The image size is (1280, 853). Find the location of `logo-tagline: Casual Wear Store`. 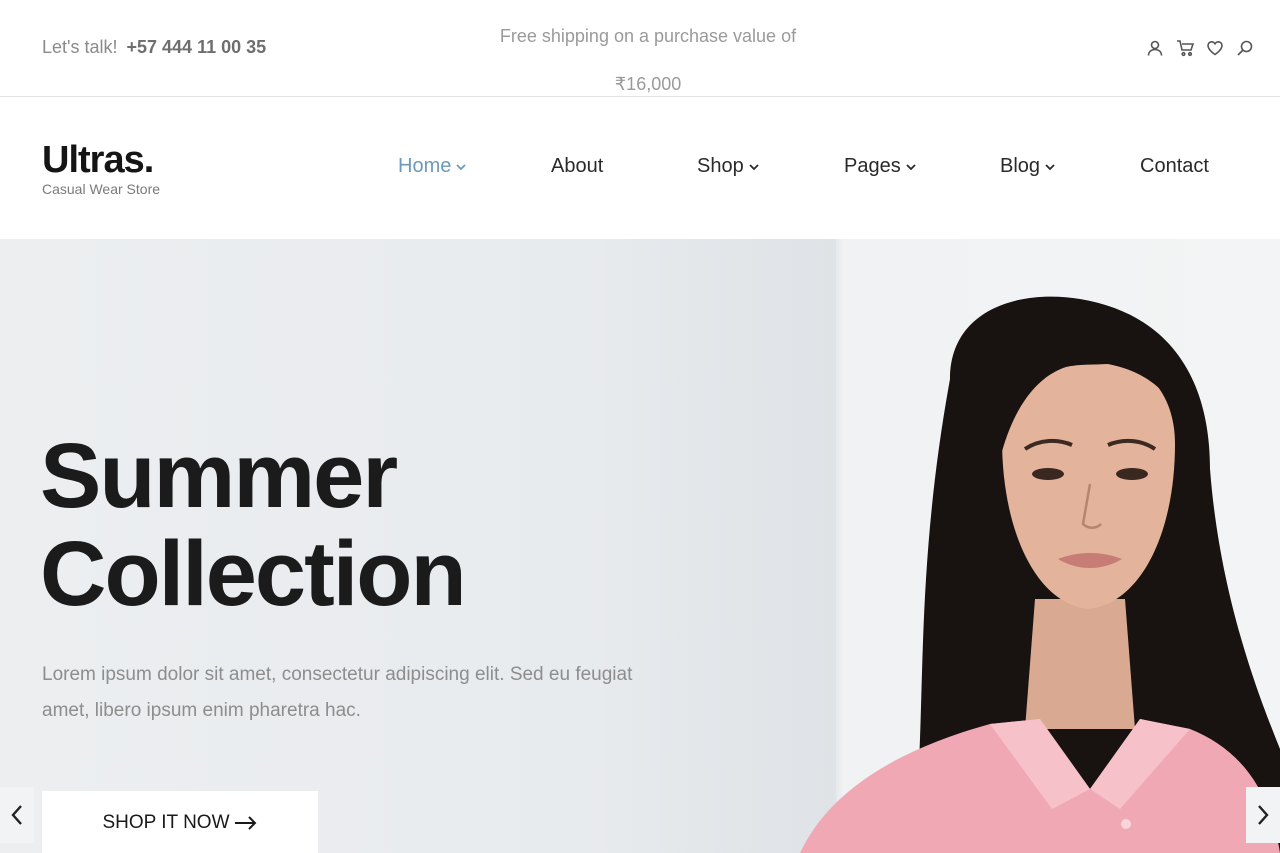

logo-tagline: Casual Wear Store is located at coordinates (101, 189).